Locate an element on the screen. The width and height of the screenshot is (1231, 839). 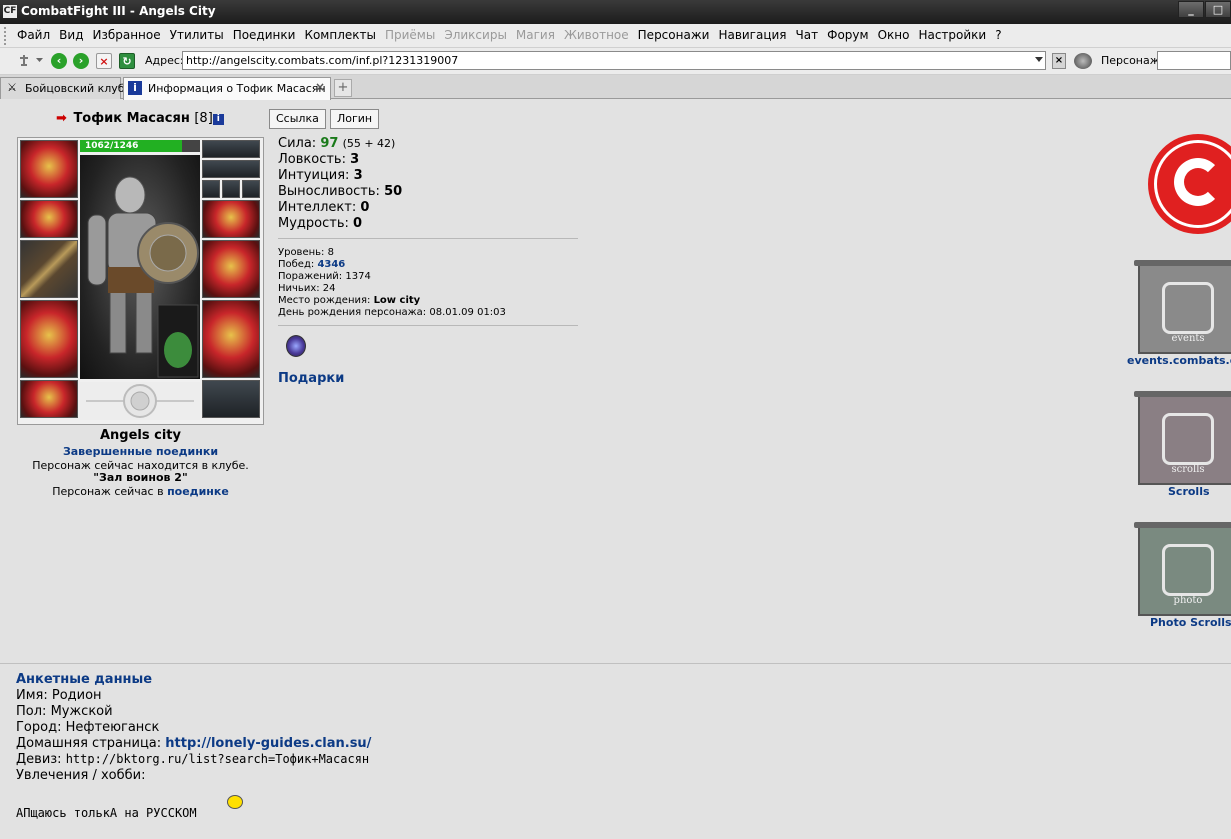
address-dropdown-icon is located at coordinates (1039, 59).